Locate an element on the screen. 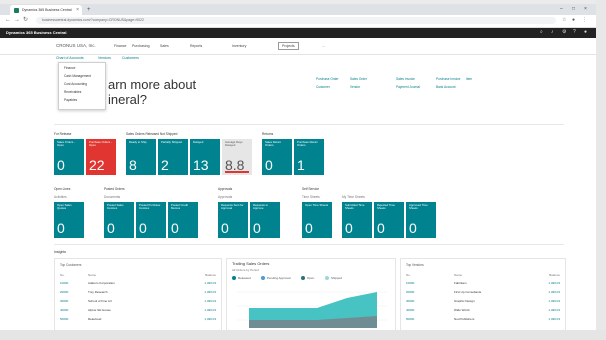 This screenshot has width=606, height=340. tile-open-sales-quotes: Open Sales Quotes 0 is located at coordinates (69, 220).